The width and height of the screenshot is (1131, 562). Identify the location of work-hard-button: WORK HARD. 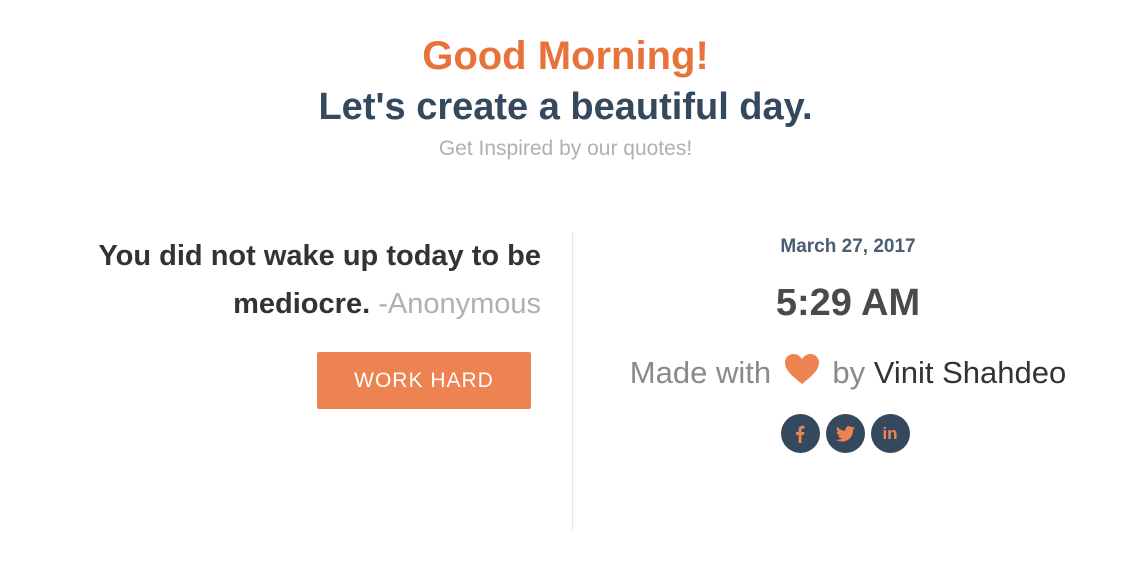
(424, 380).